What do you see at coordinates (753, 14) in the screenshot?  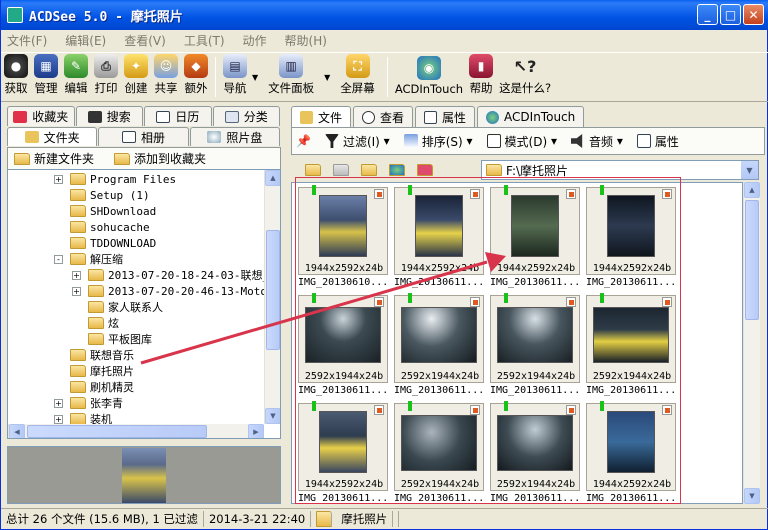 I see `close-button: ✕` at bounding box center [753, 14].